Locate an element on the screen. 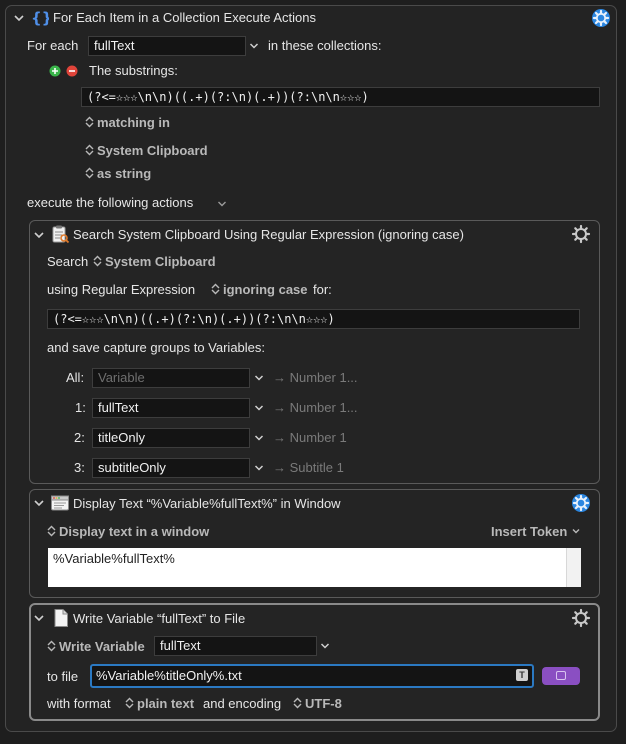 The image size is (626, 744). plus-circle-icon is located at coordinates (55, 71).